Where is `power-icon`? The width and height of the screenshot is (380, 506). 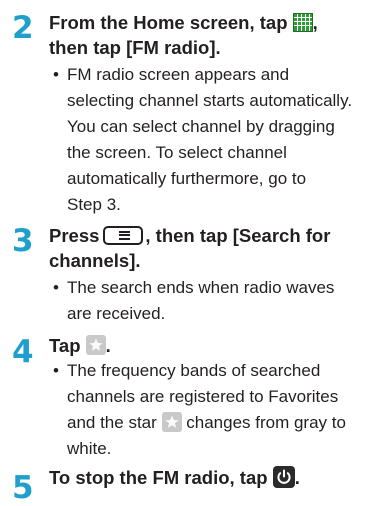
power-icon is located at coordinates (283, 477).